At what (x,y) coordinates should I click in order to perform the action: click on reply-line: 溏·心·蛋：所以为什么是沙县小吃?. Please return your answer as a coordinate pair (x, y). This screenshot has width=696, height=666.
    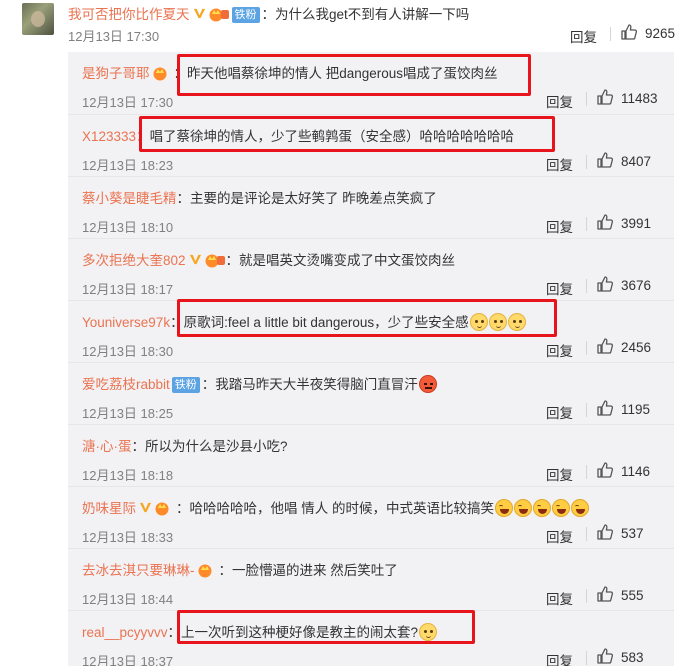
    Looking at the image, I should click on (185, 445).